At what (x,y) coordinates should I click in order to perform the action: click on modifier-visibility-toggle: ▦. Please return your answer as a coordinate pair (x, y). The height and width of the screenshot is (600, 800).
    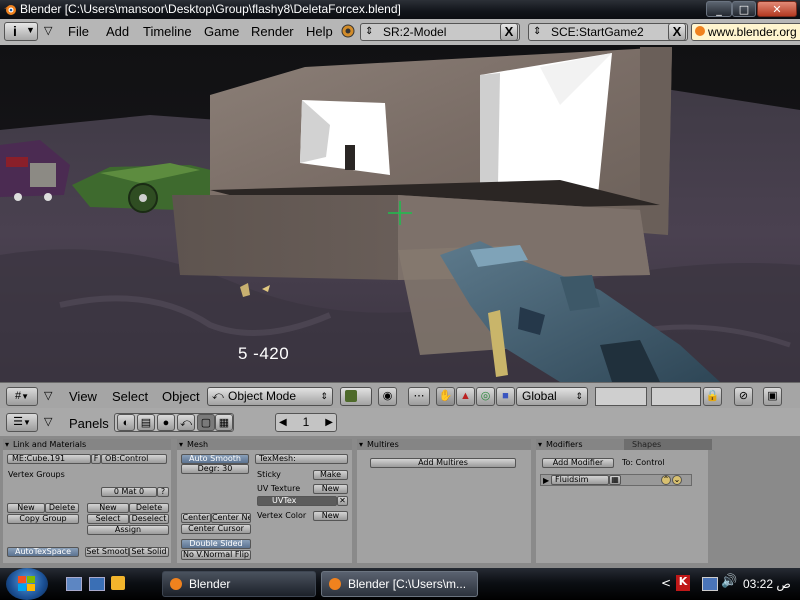
    Looking at the image, I should click on (615, 480).